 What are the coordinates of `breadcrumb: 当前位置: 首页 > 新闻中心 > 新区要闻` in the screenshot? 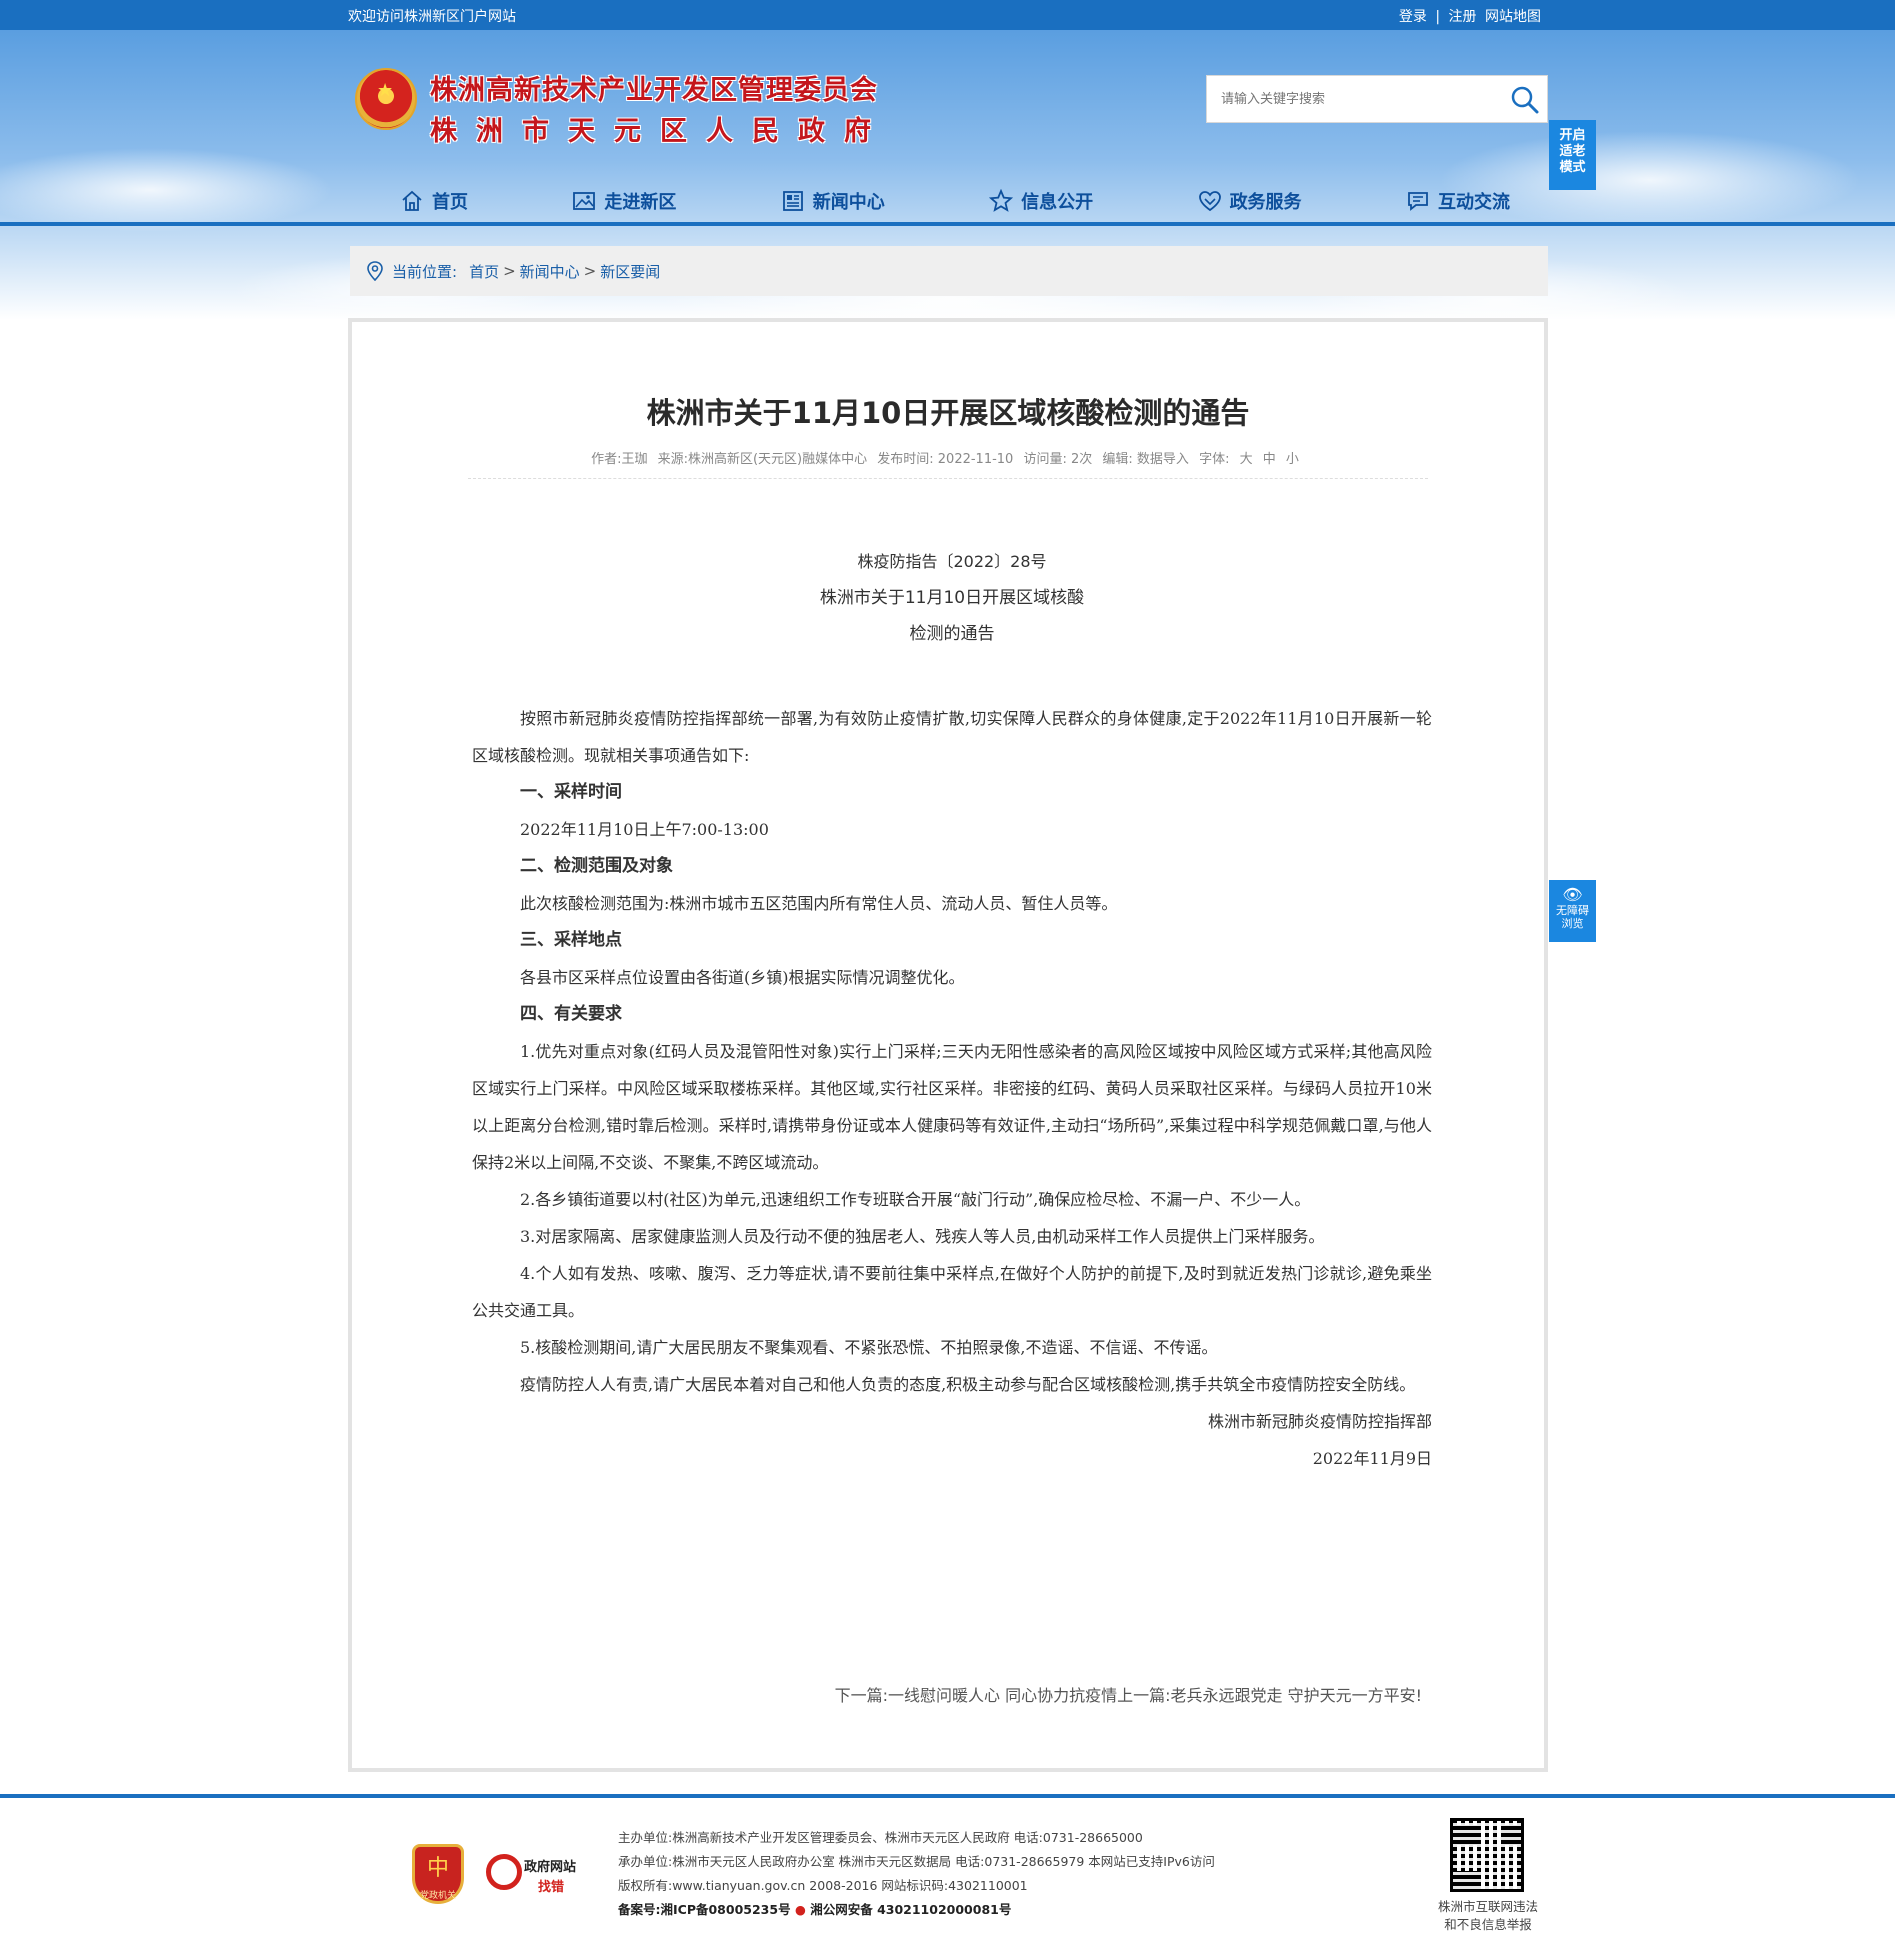 It's located at (949, 271).